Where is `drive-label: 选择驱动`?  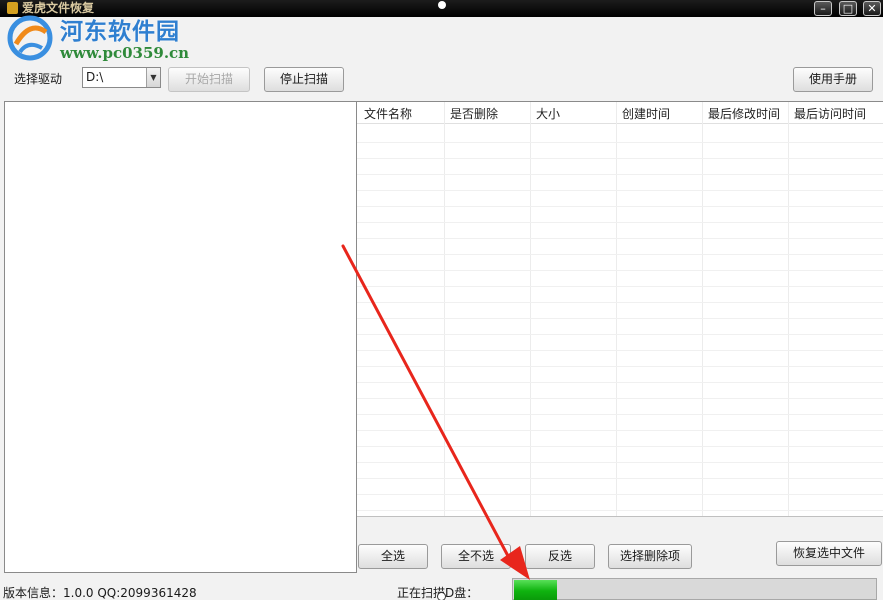 drive-label: 选择驱动 is located at coordinates (38, 79).